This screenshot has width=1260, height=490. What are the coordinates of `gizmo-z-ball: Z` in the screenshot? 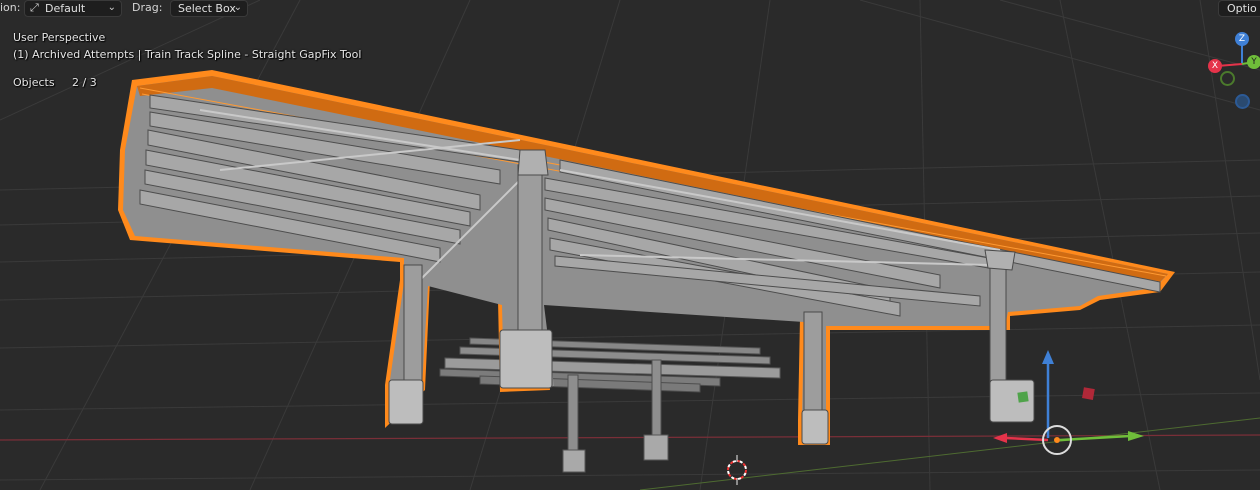 It's located at (1242, 39).